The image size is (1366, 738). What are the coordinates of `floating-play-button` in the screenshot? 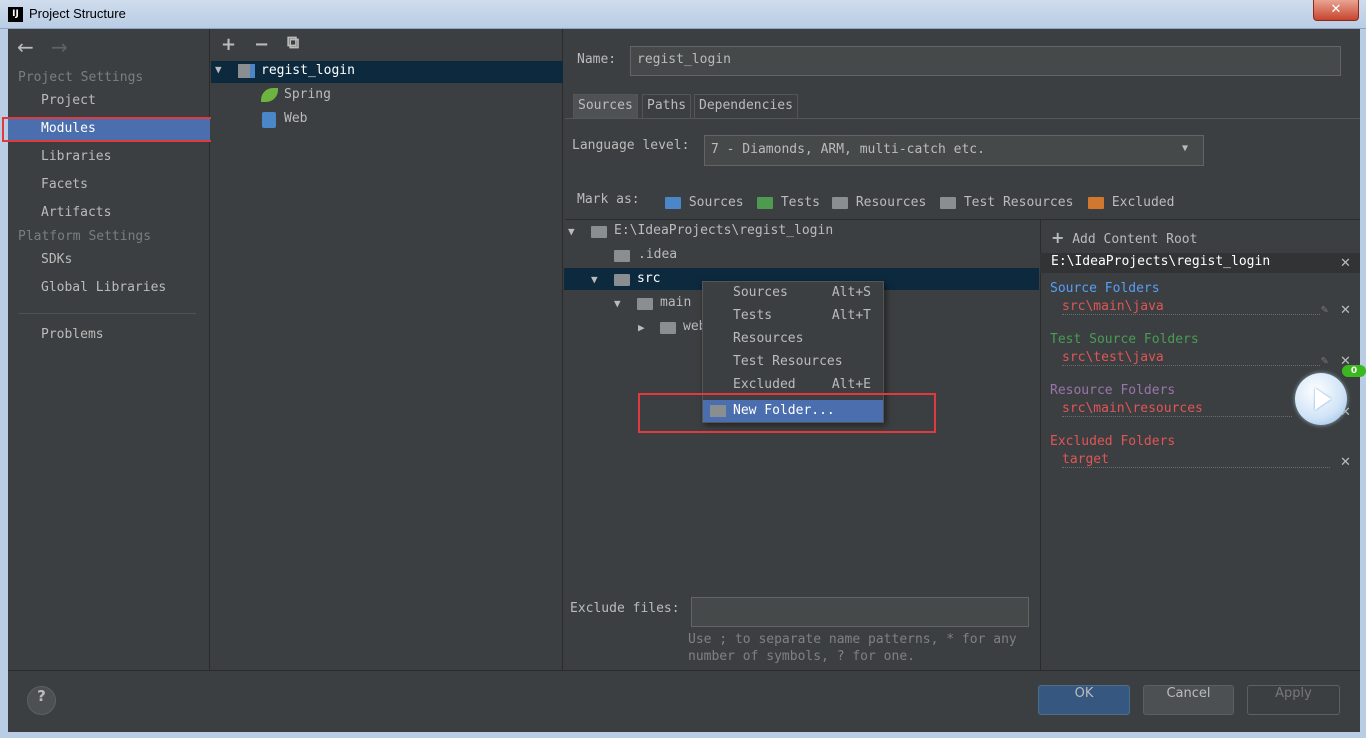 It's located at (1321, 399).